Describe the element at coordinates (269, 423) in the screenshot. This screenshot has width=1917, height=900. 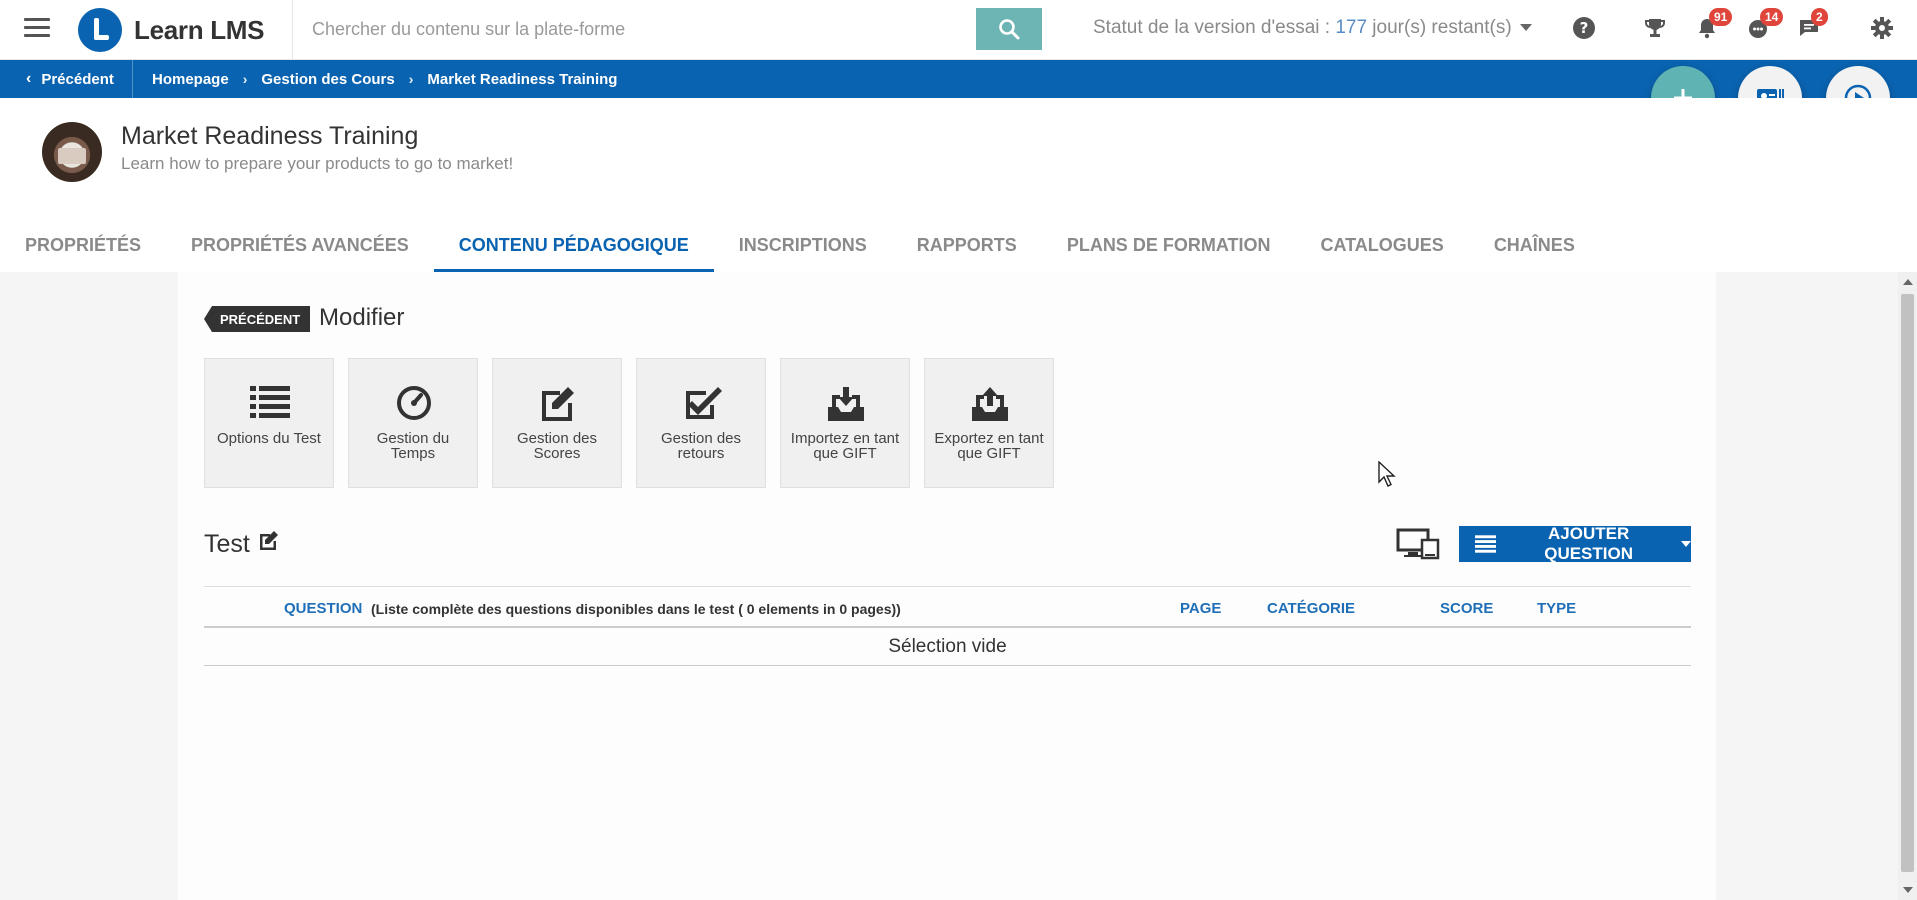
I see `test-options-button: Options du Test` at that location.